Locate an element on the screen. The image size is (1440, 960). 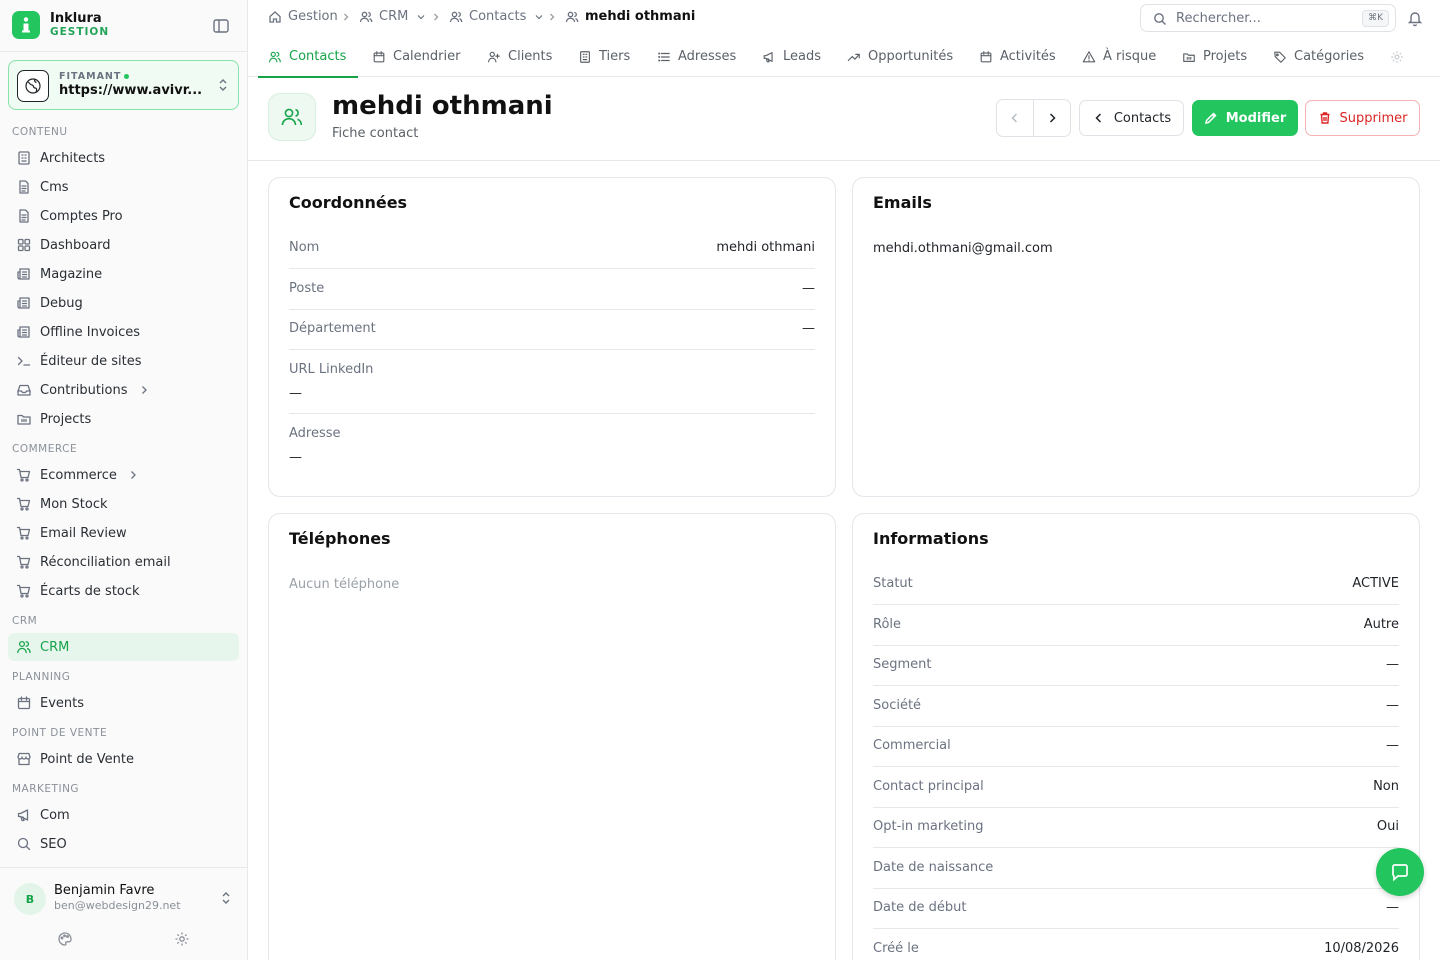
email-value: mehdi.othmani@gmail.com is located at coordinates (963, 248).